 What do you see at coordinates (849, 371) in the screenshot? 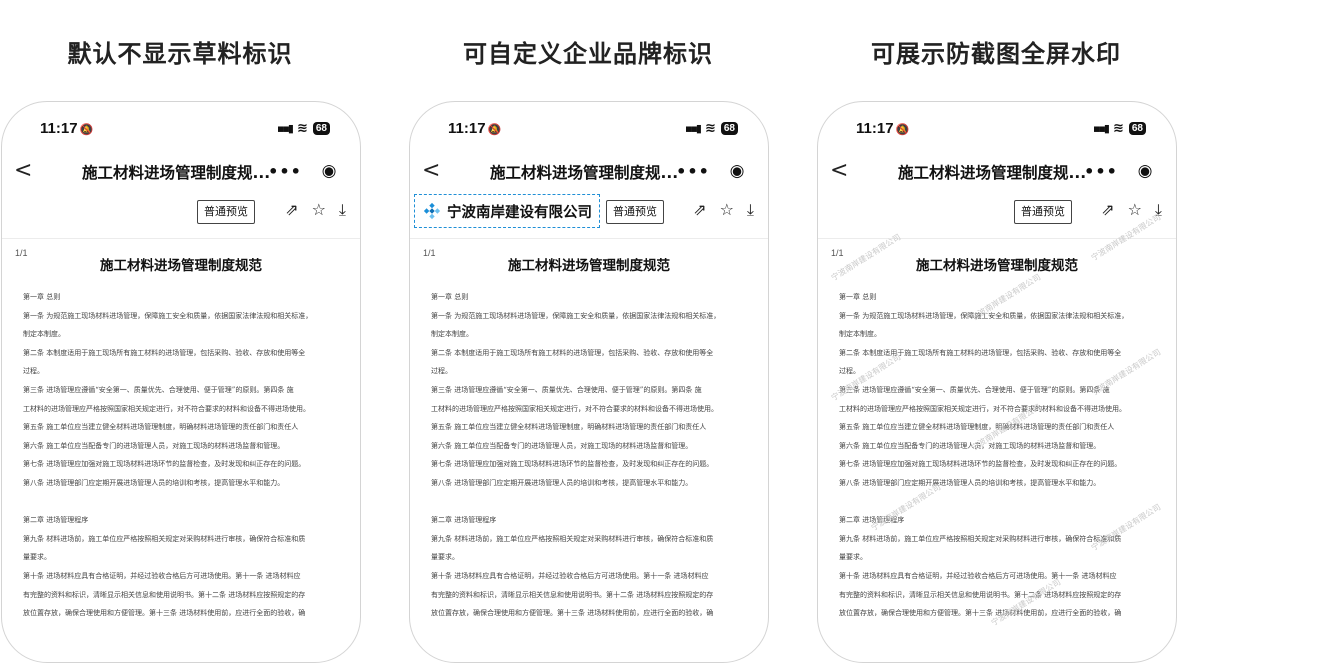
I see `document-line: 过程。` at bounding box center [849, 371].